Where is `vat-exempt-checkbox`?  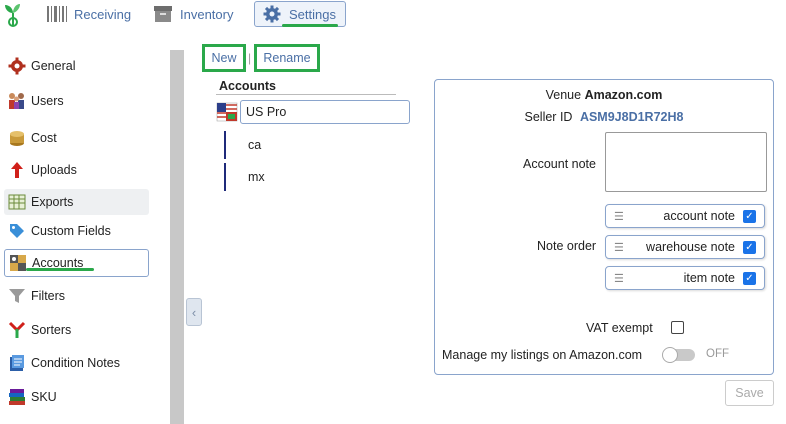
vat-exempt-checkbox is located at coordinates (677, 327).